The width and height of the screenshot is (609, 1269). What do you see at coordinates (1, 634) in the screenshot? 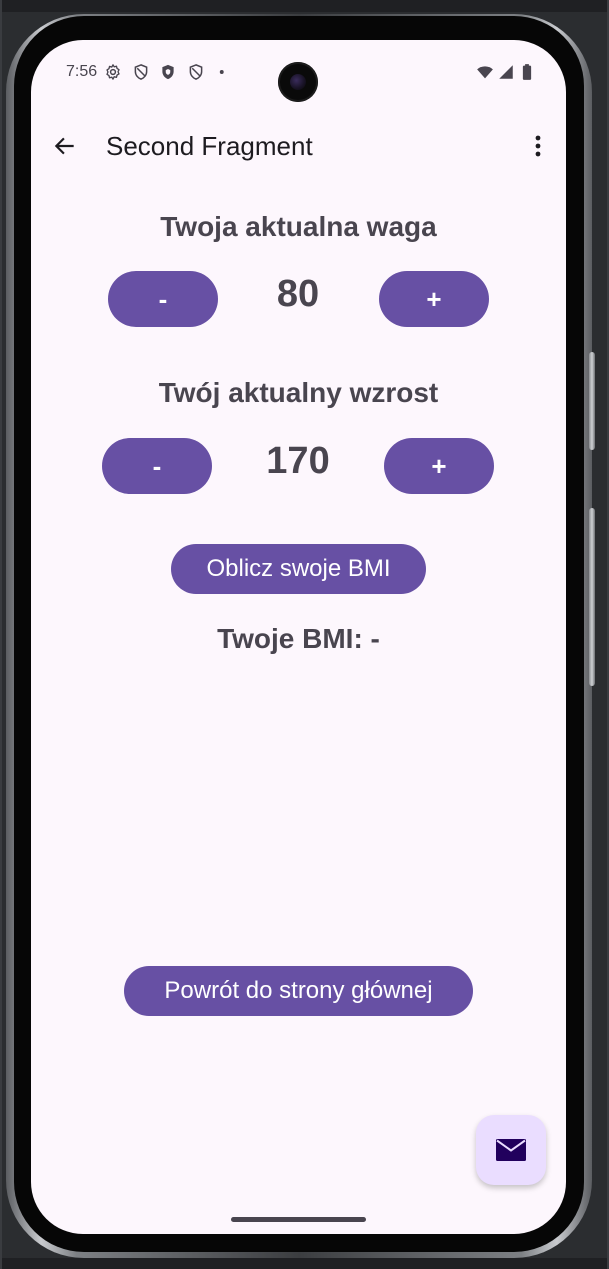
I see `emulator-left-edge` at bounding box center [1, 634].